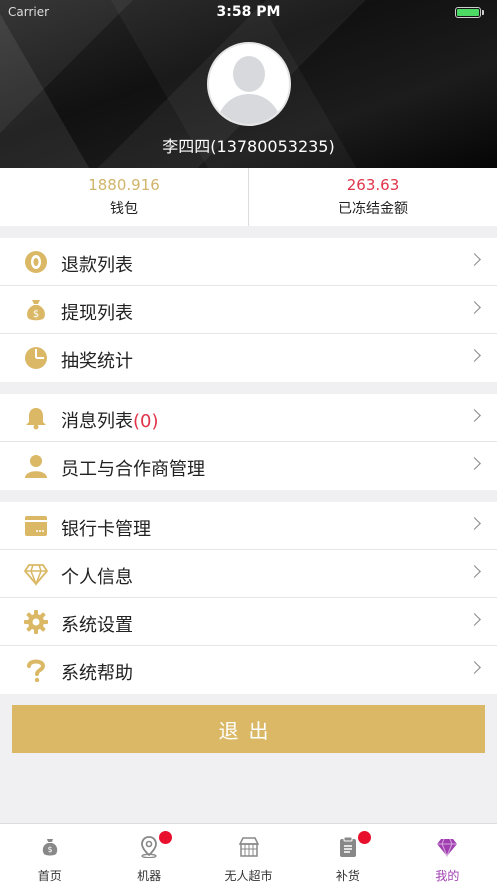  What do you see at coordinates (106, 529) in the screenshot?
I see `menu-item-label: 银行卡管理` at bounding box center [106, 529].